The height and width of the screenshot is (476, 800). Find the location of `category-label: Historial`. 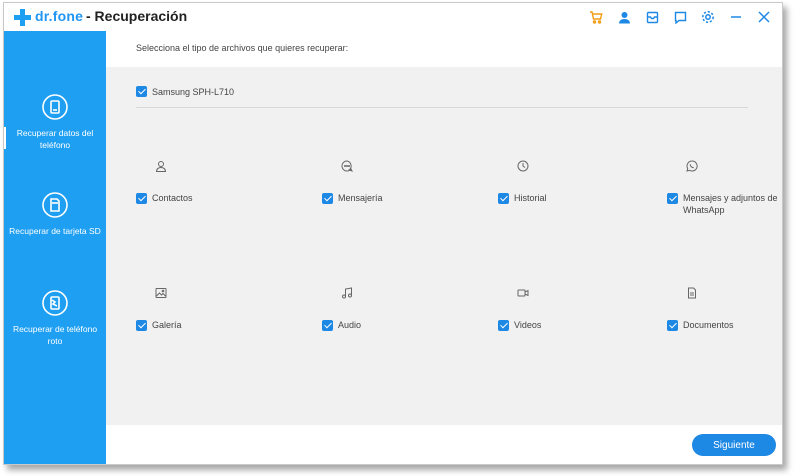

category-label: Historial is located at coordinates (530, 198).